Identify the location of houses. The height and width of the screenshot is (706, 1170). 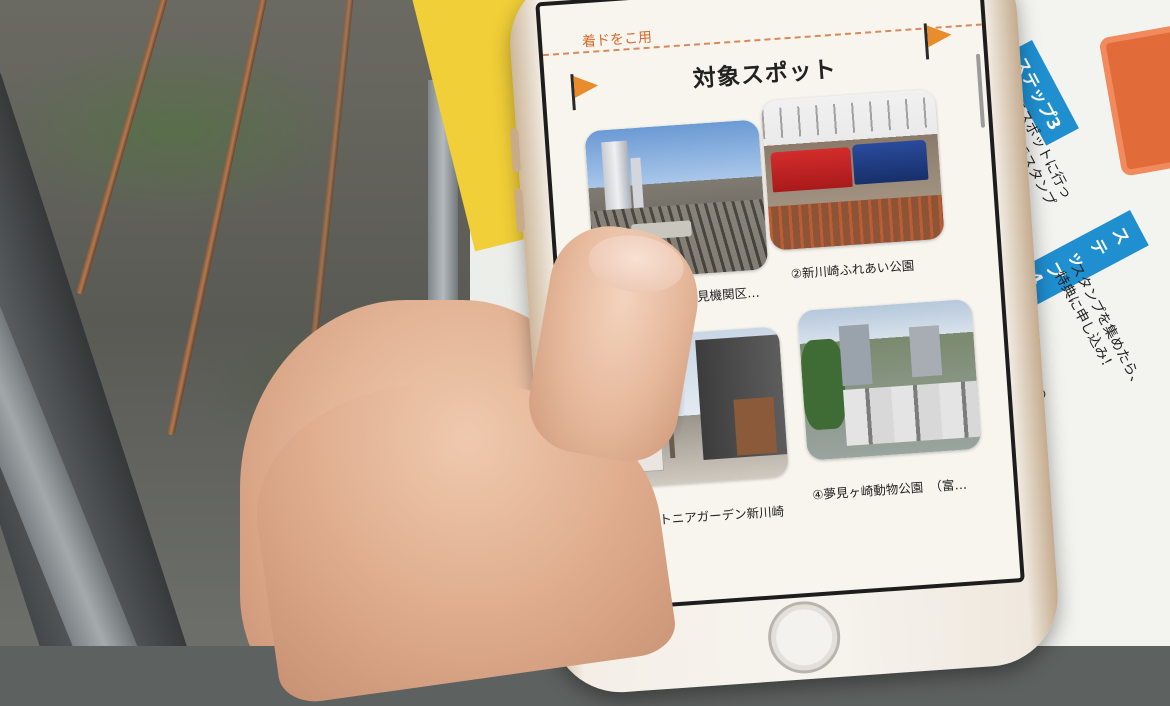
(912, 413).